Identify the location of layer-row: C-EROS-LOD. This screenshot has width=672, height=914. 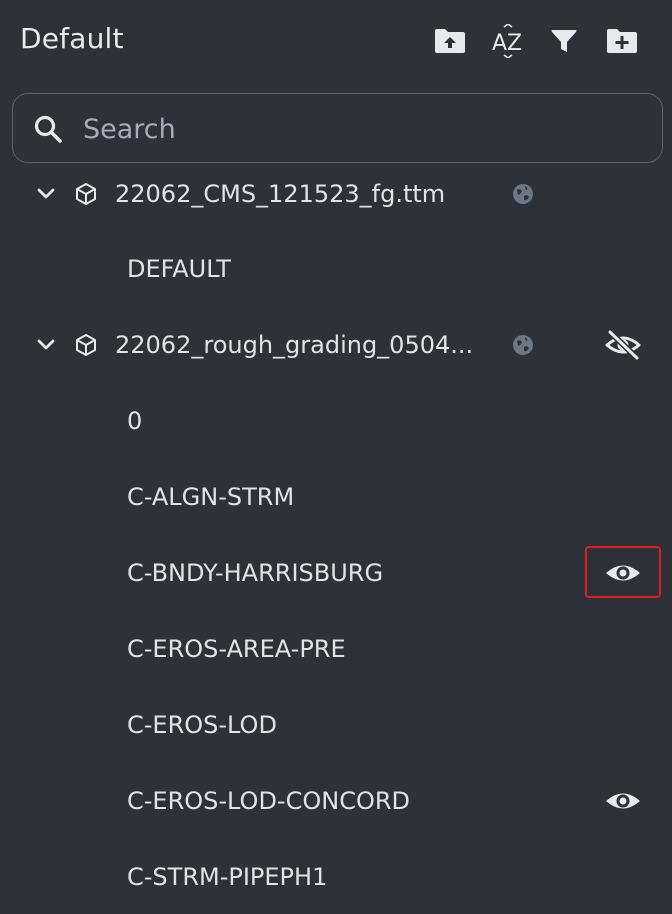
(336, 725).